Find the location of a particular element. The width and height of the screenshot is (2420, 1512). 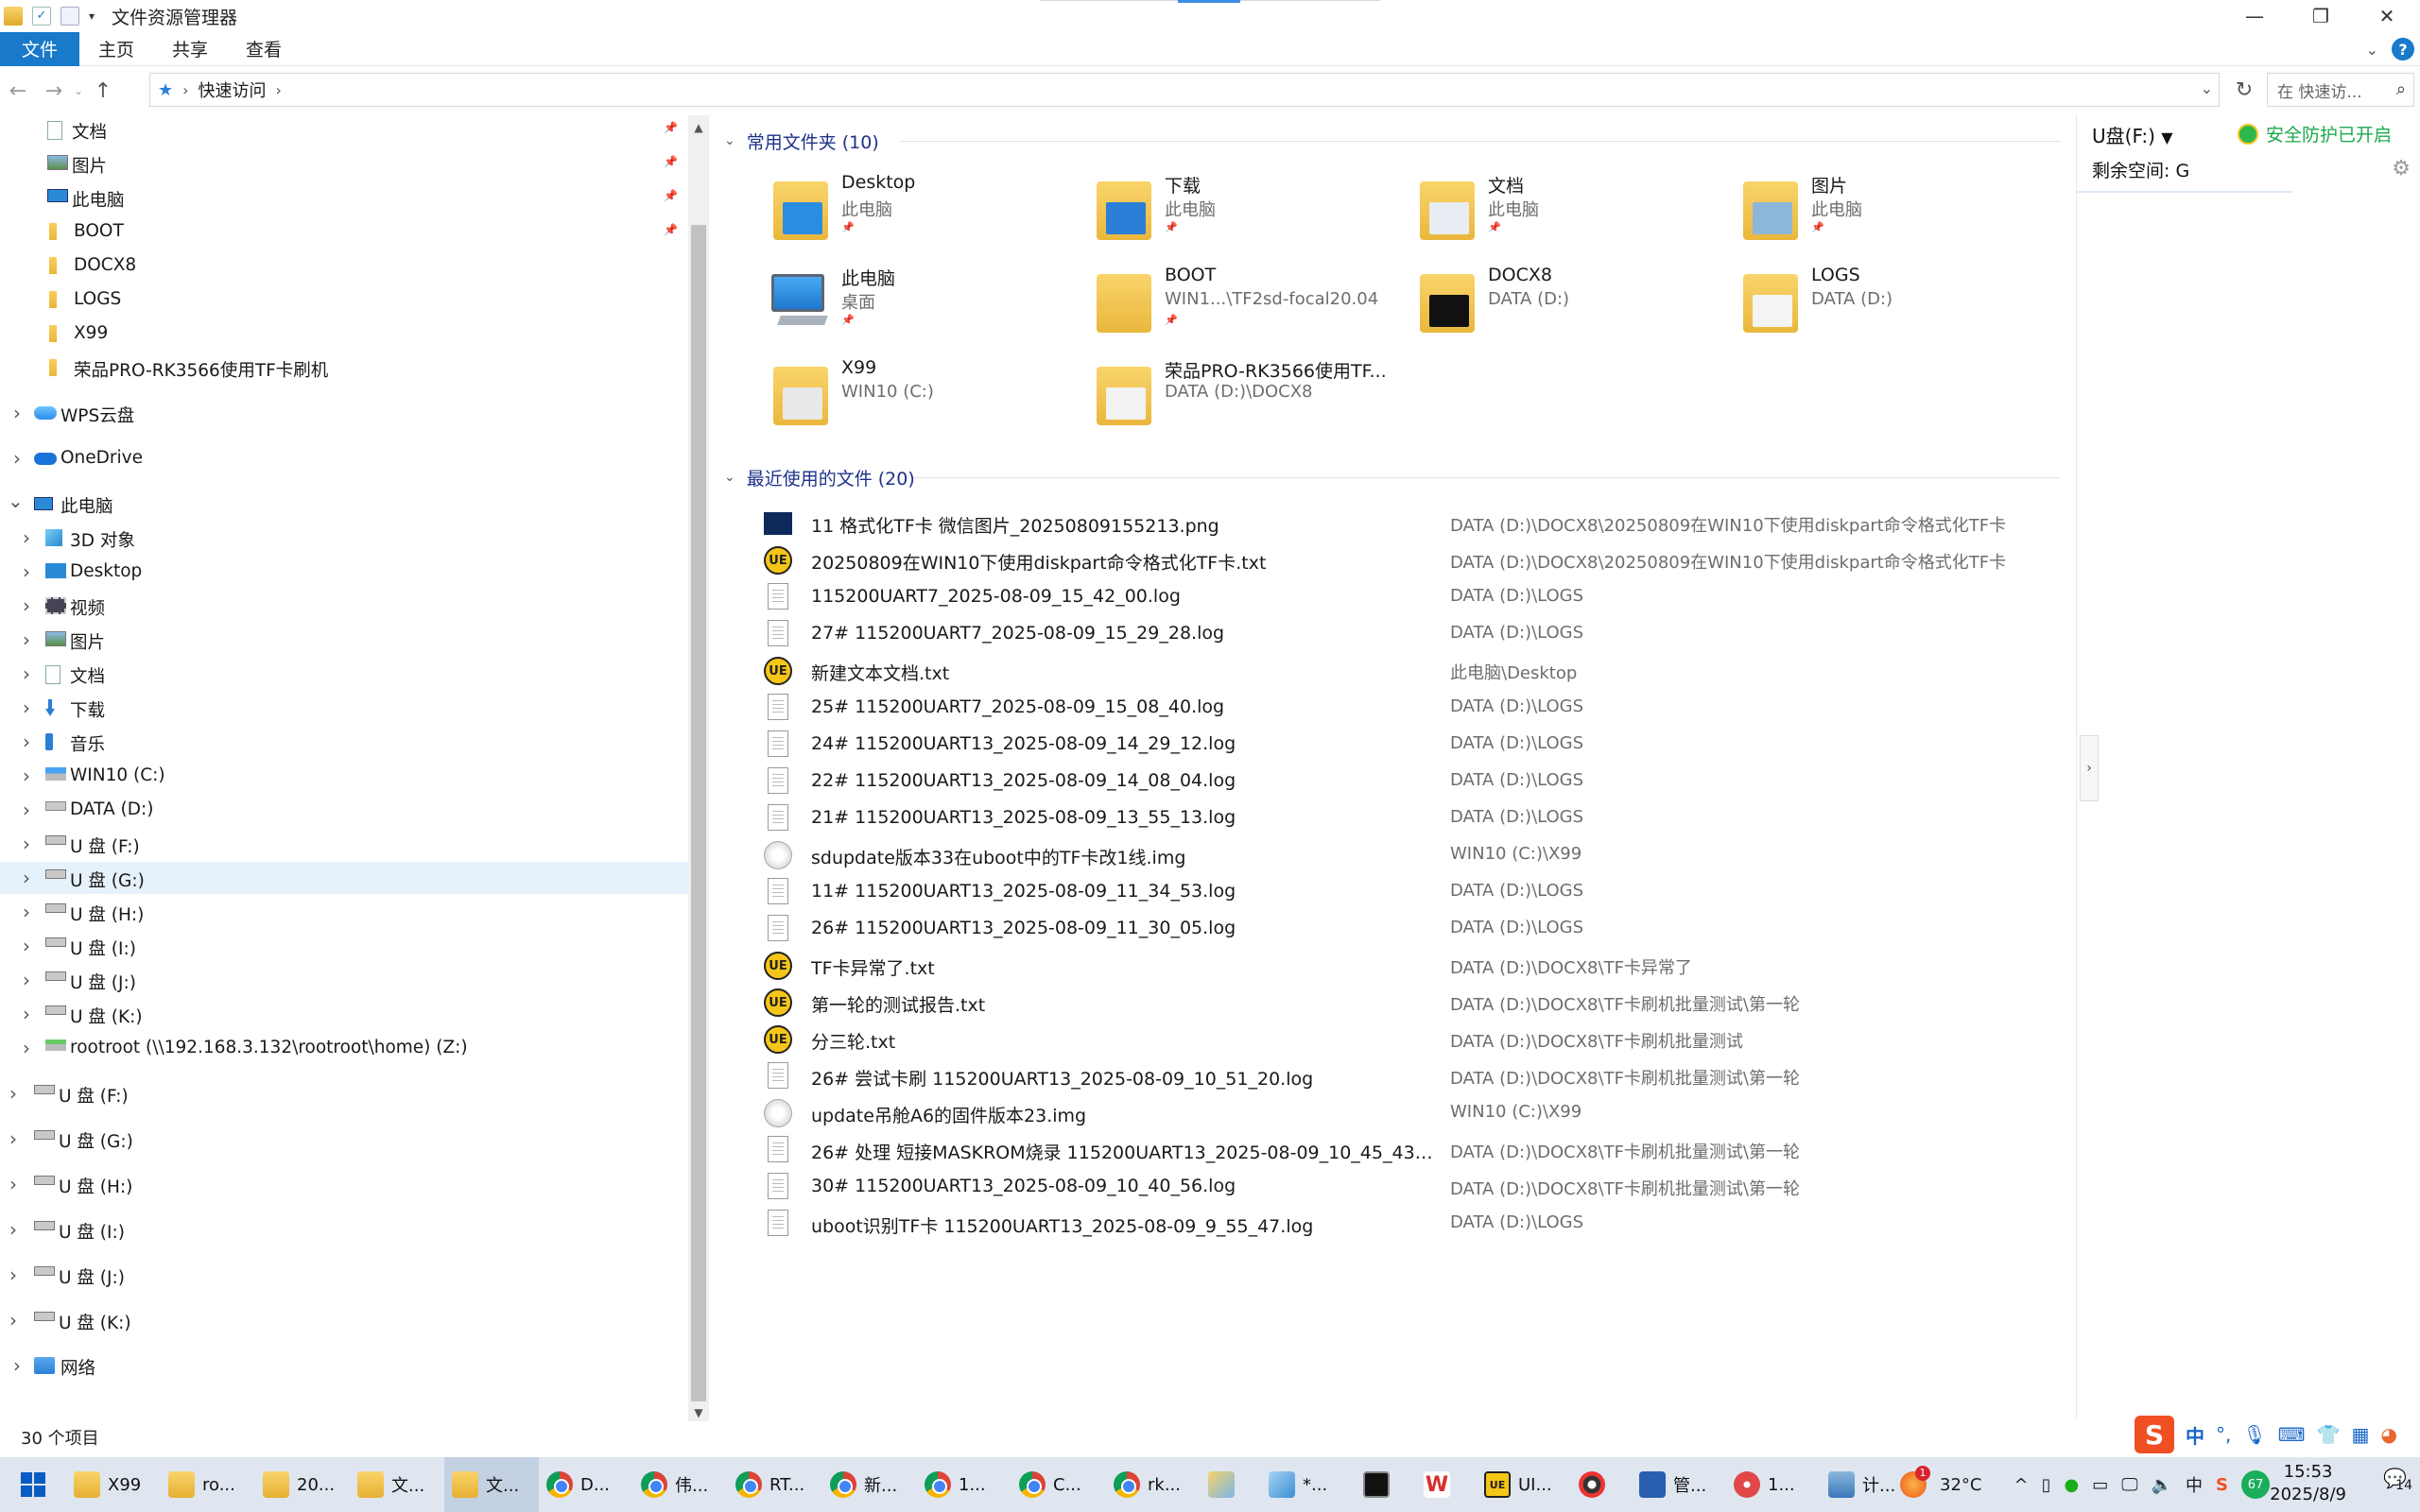

this-pc-item: › U 盘 (G:) is located at coordinates (344, 878).